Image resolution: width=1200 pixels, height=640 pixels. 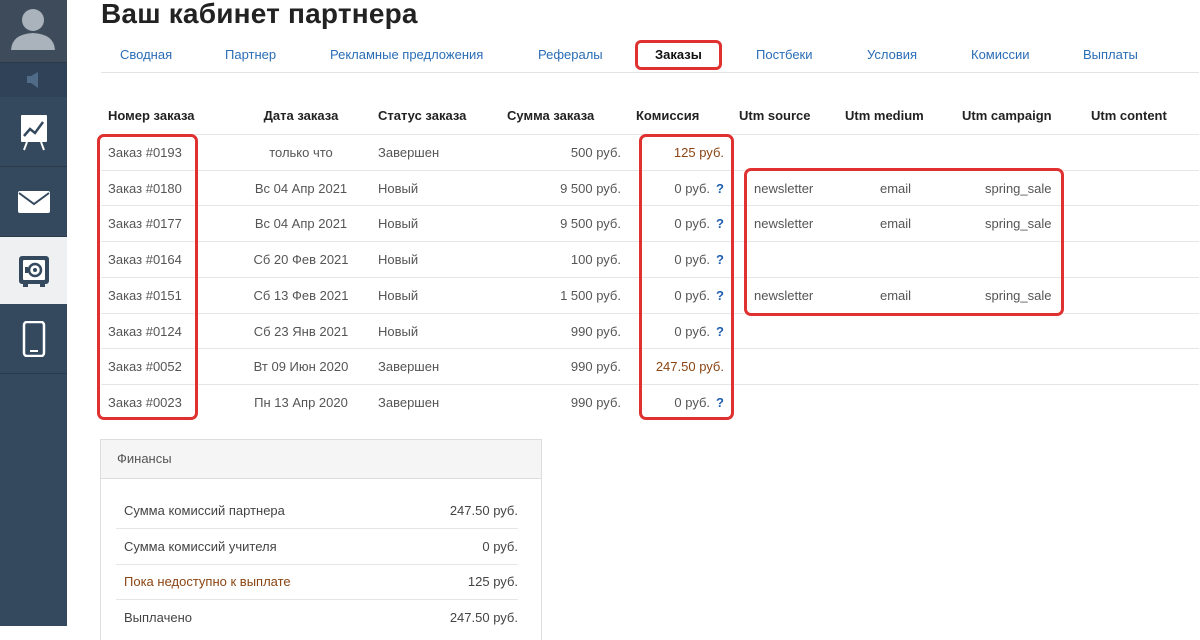 What do you see at coordinates (892, 55) in the screenshot?
I see `tab-conditions: Условия` at bounding box center [892, 55].